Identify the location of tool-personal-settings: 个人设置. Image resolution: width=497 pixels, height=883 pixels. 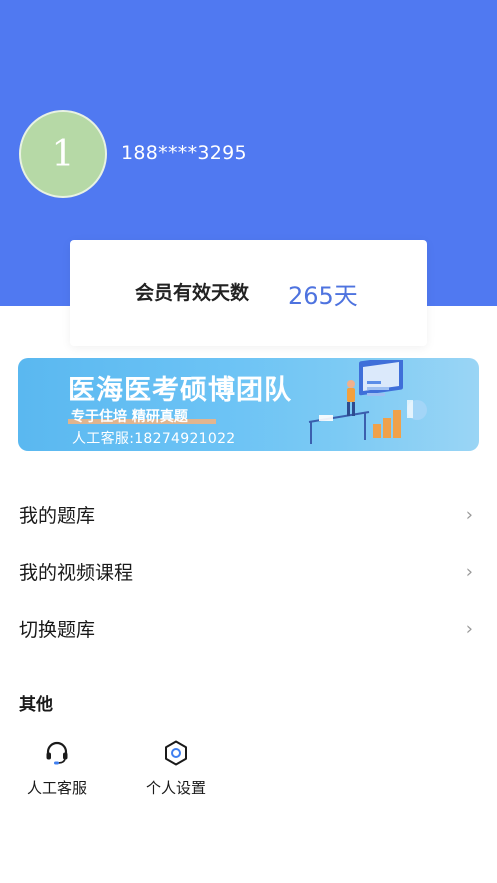
(176, 768).